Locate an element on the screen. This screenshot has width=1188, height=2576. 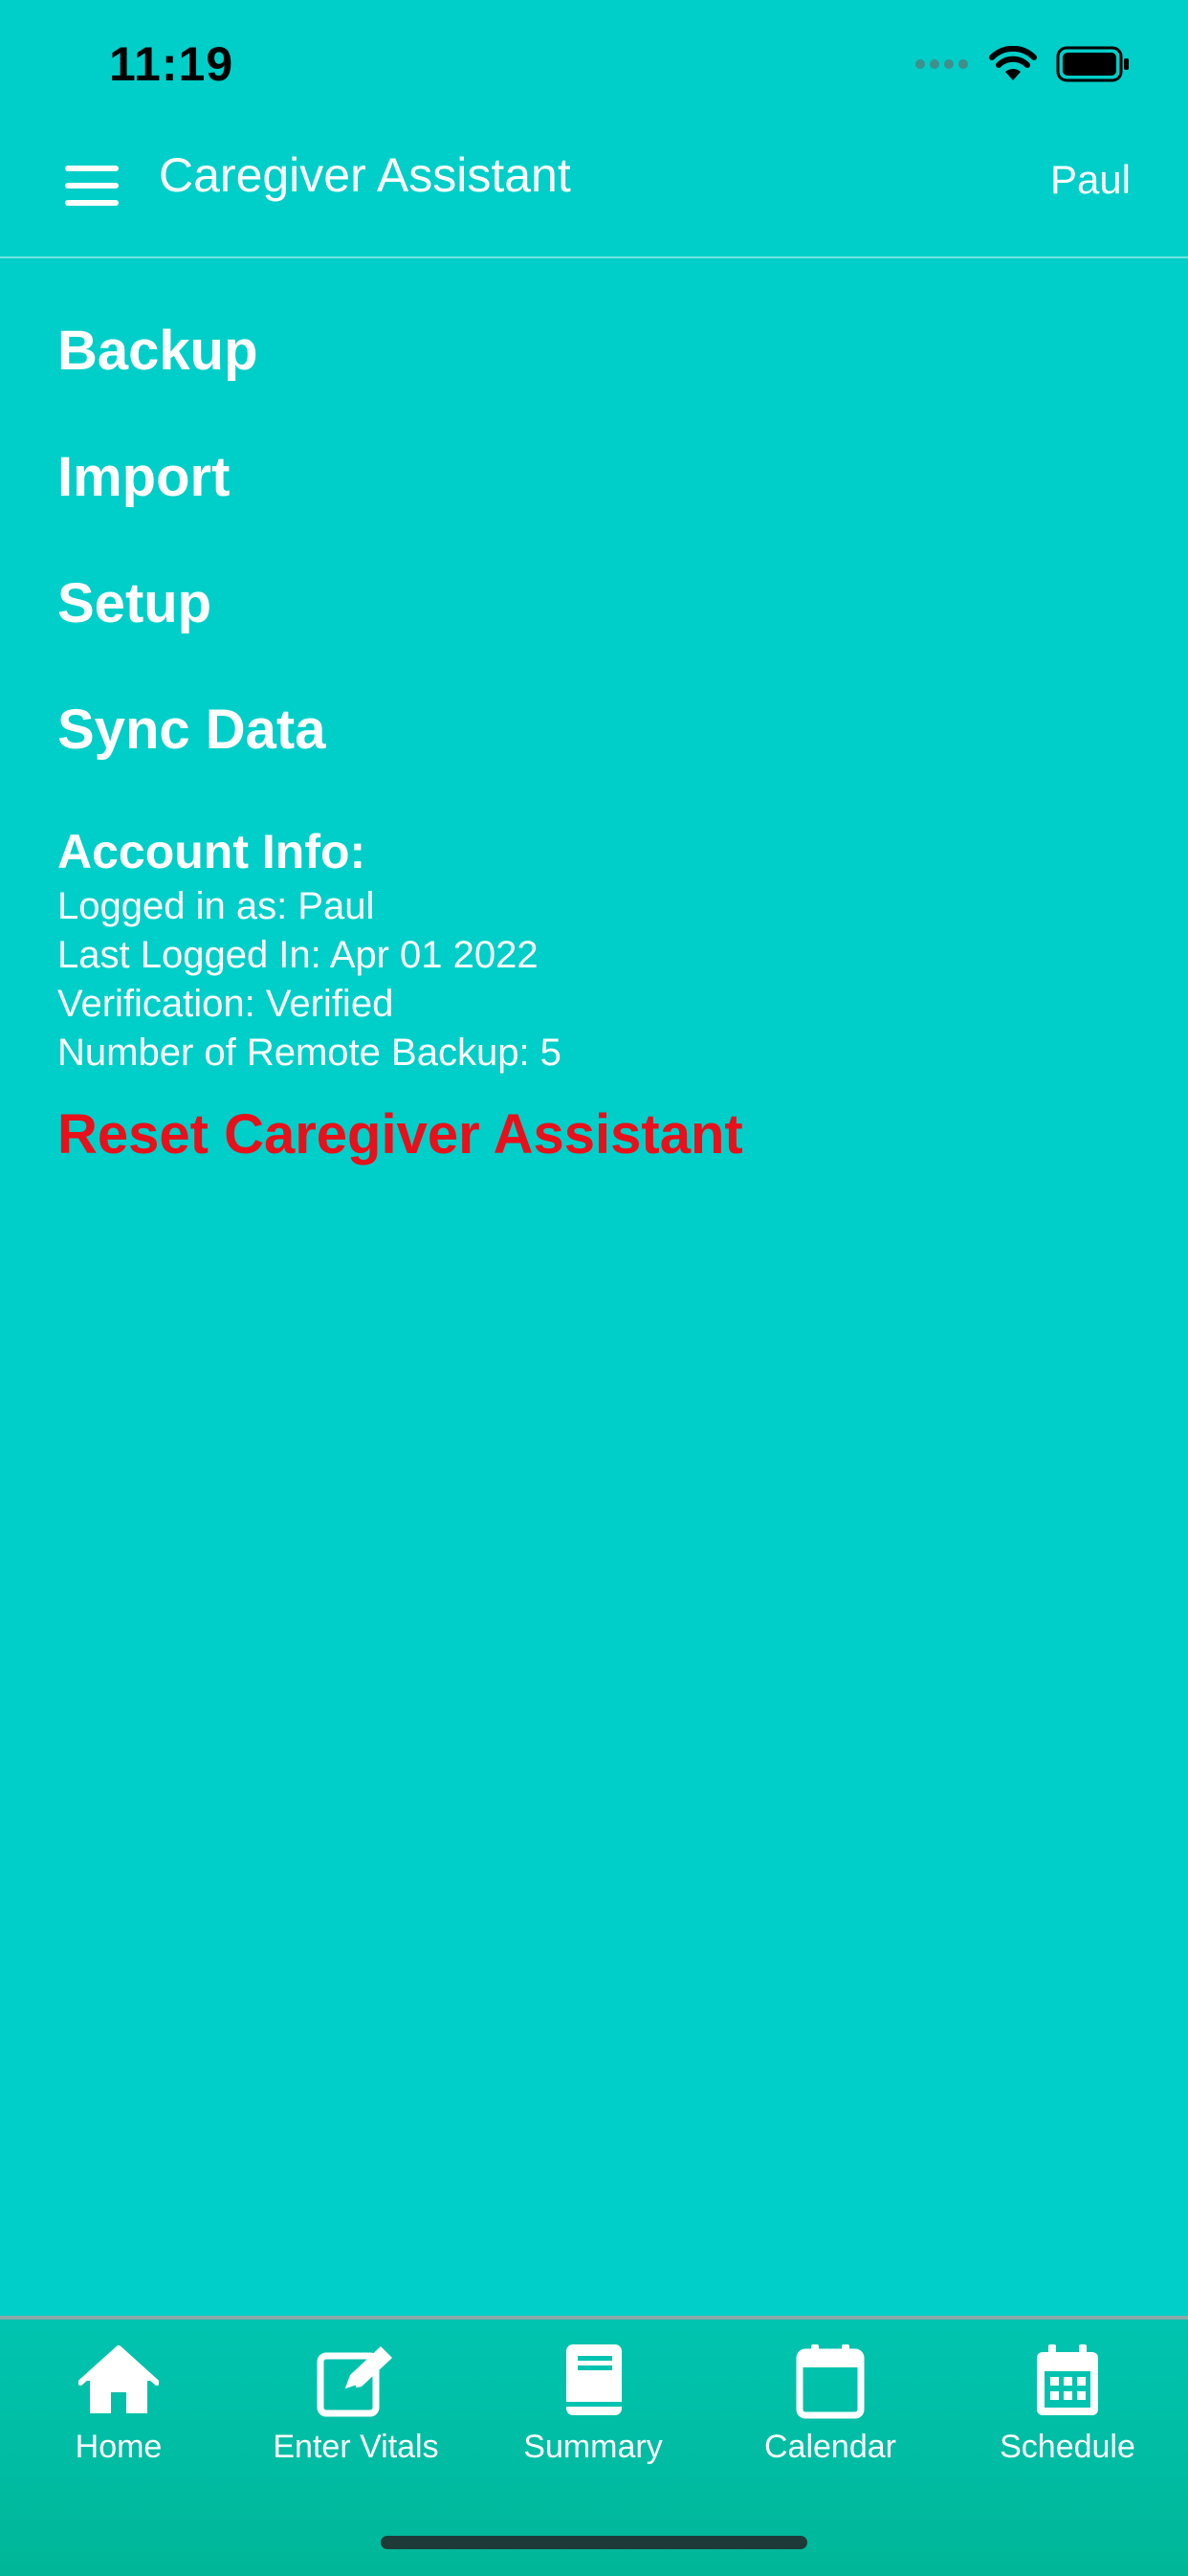
import-button: Import is located at coordinates (191, 505).